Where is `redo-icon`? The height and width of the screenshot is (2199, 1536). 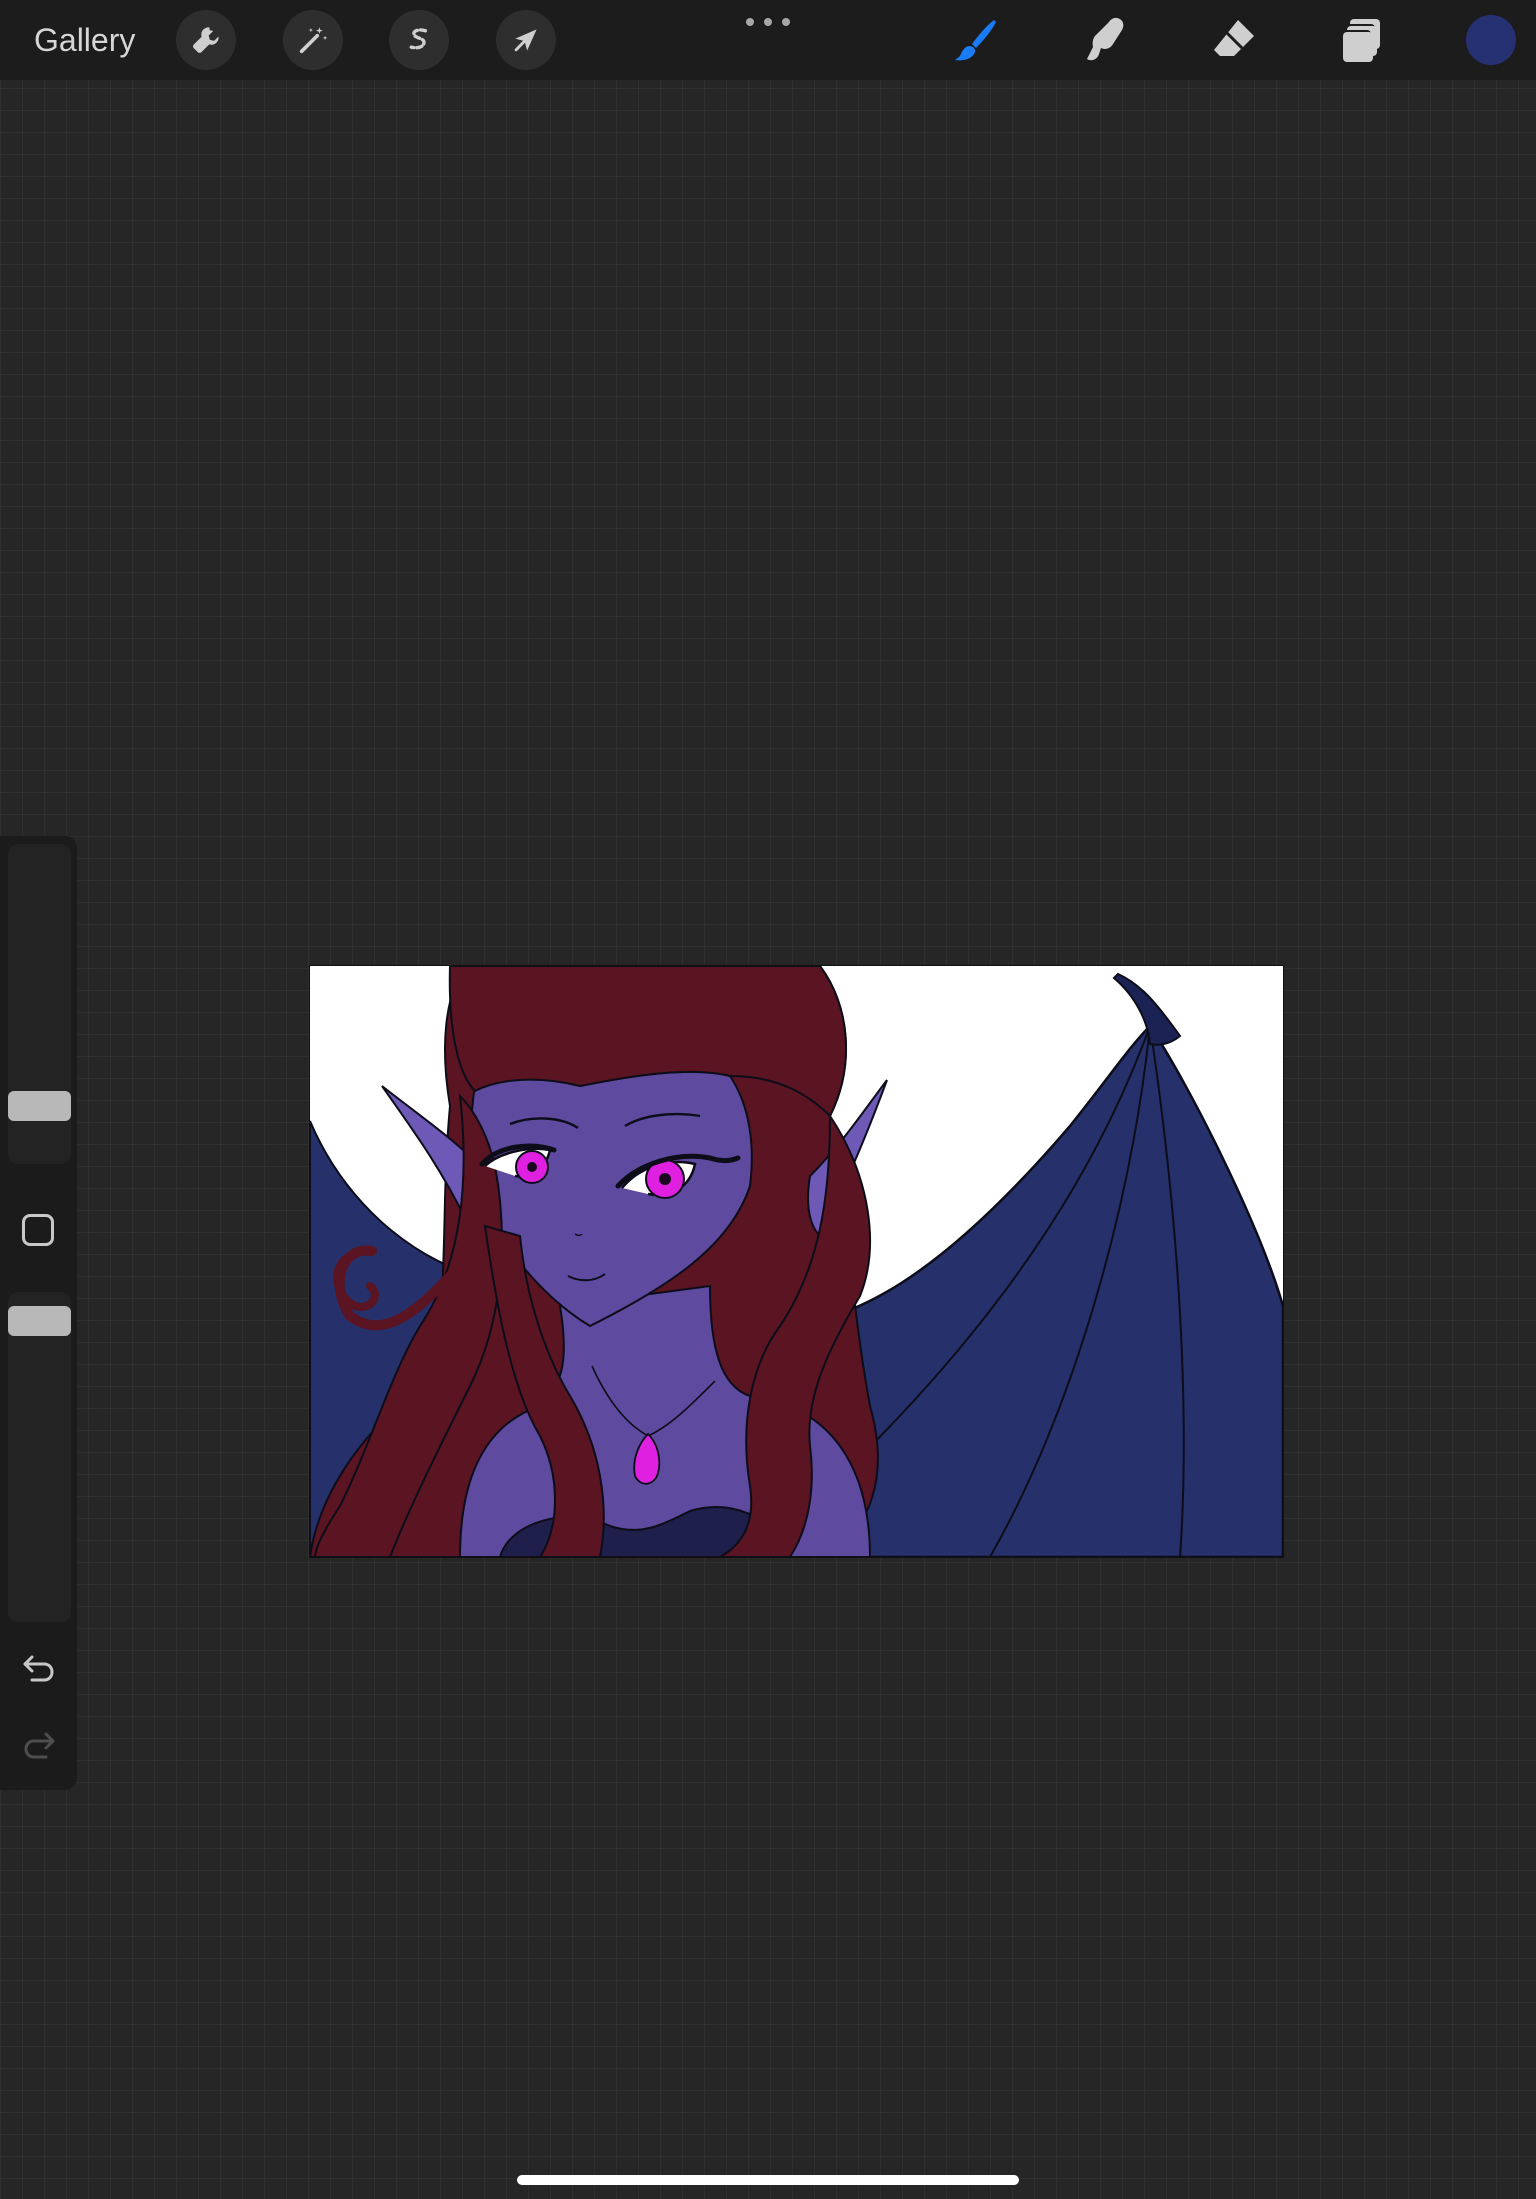 redo-icon is located at coordinates (39, 1745).